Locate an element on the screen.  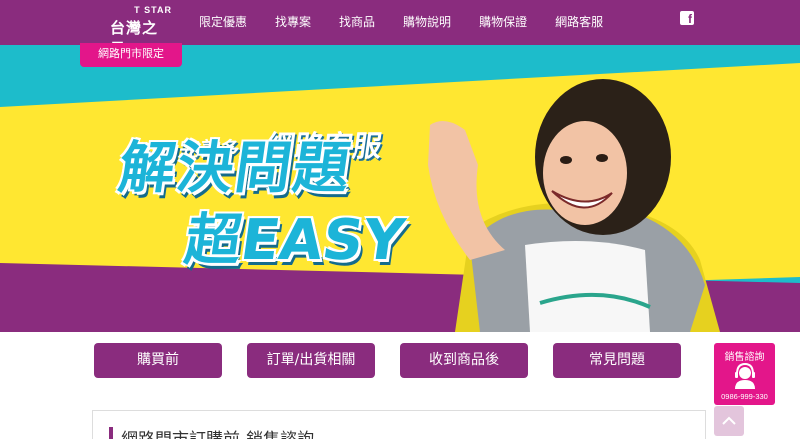
sales-consult-phone: 0986-999-330 is located at coordinates (744, 396).